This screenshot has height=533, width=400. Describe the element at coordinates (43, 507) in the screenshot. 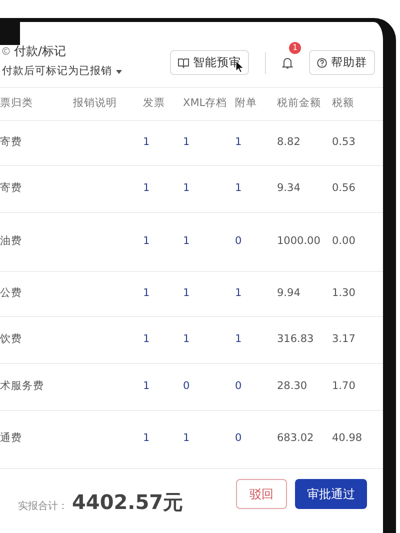

I see `total-label: 实报合计：` at that location.